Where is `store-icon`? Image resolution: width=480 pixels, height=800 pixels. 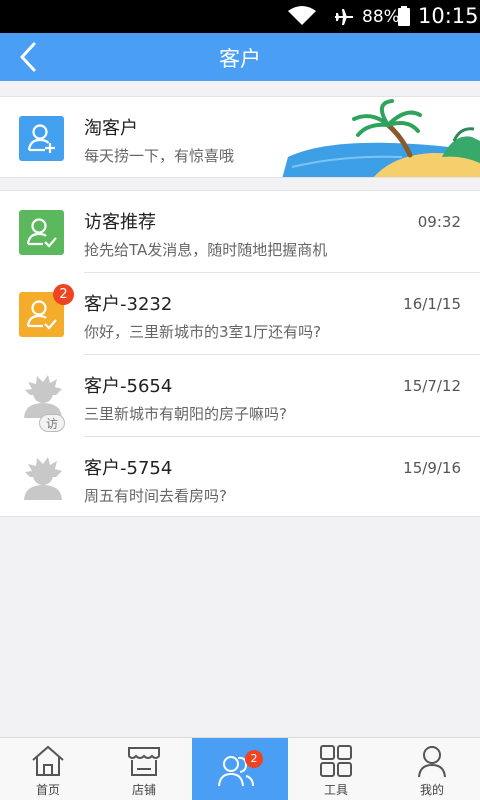
store-icon is located at coordinates (144, 761).